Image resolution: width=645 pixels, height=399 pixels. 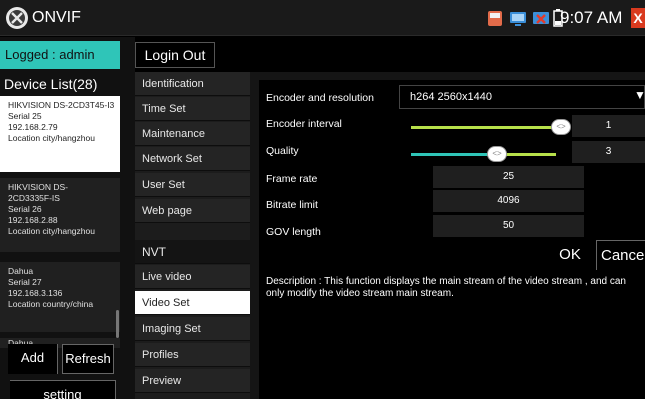 What do you see at coordinates (570, 255) in the screenshot?
I see `ok-button: OK` at bounding box center [570, 255].